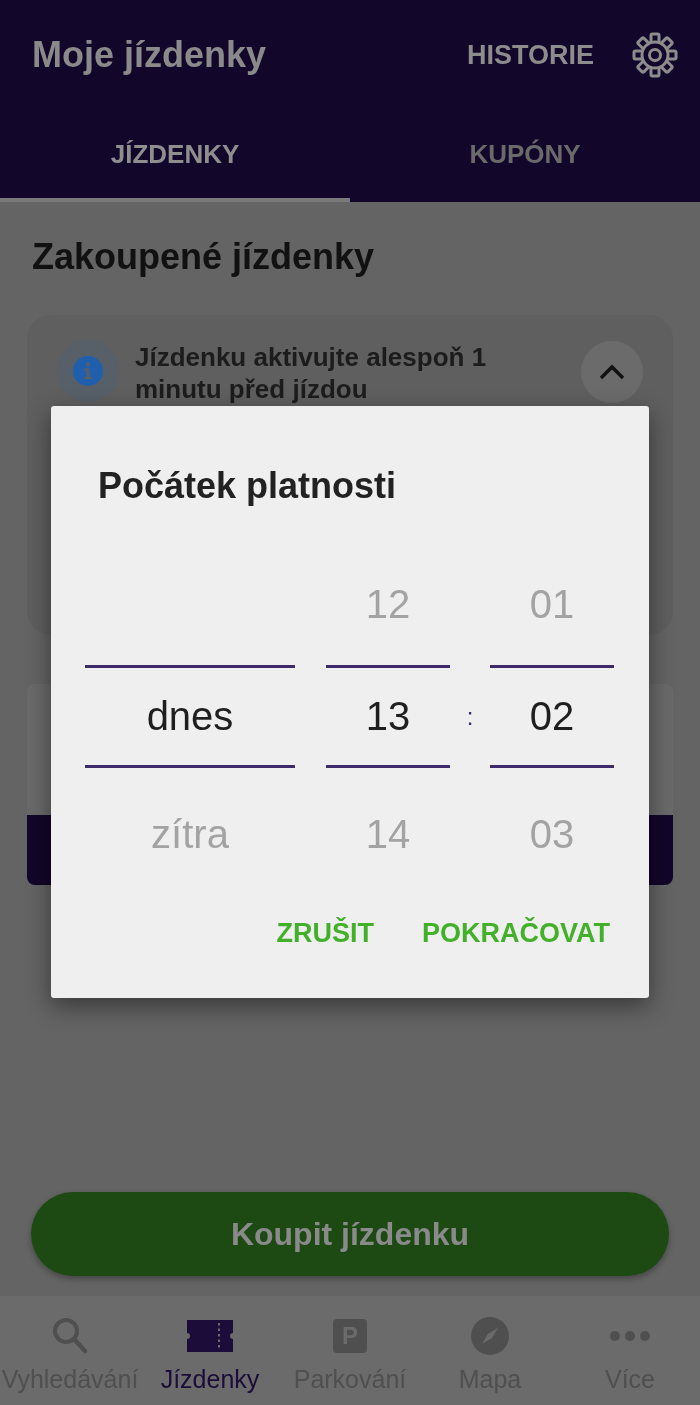 The image size is (700, 1405). What do you see at coordinates (88, 371) in the screenshot?
I see `info-icon` at bounding box center [88, 371].